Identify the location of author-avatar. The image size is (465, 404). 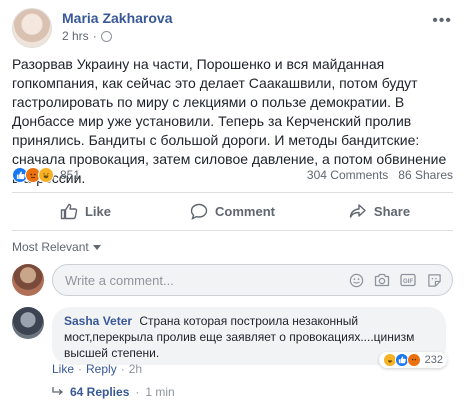
(32, 28).